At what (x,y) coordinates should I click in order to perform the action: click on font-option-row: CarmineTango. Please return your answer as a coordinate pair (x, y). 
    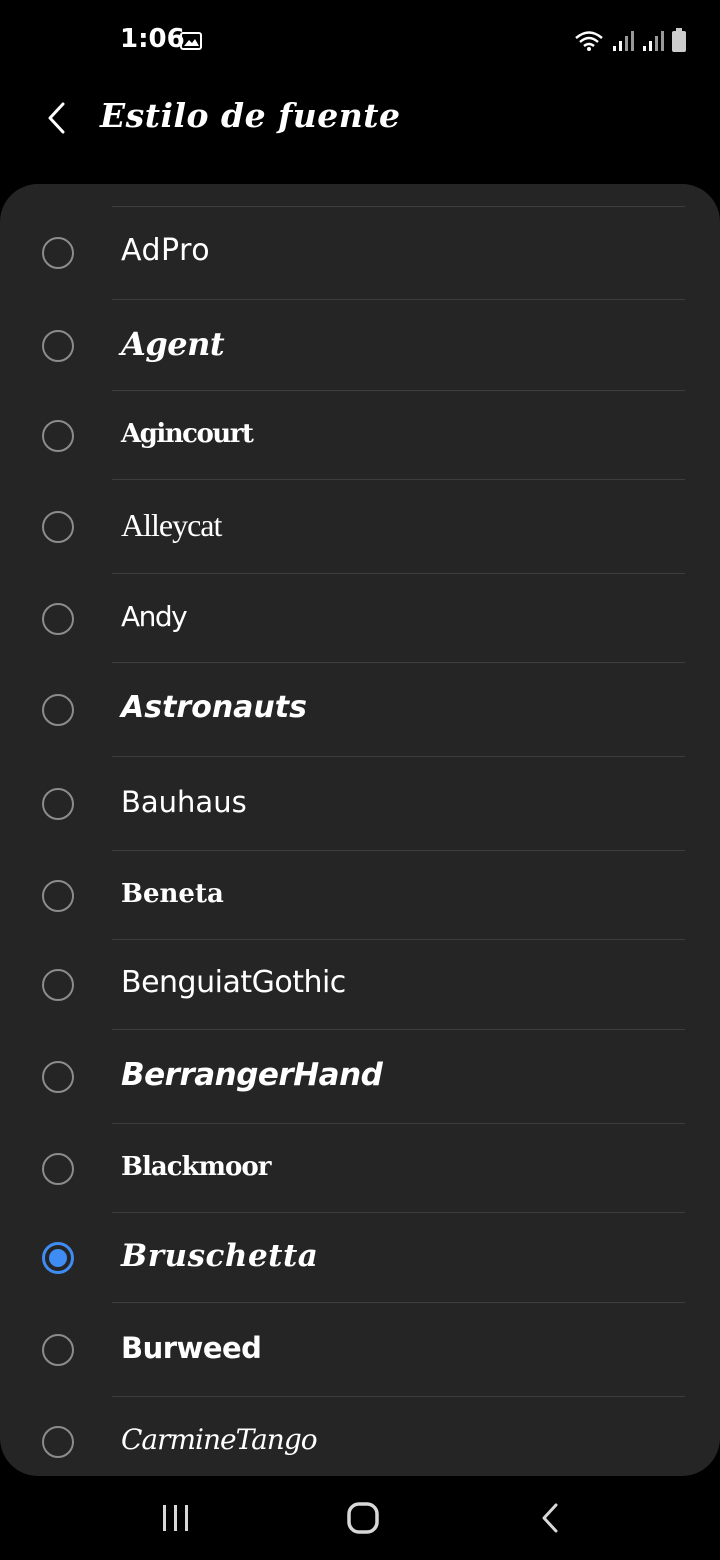
    Looking at the image, I should click on (360, 1436).